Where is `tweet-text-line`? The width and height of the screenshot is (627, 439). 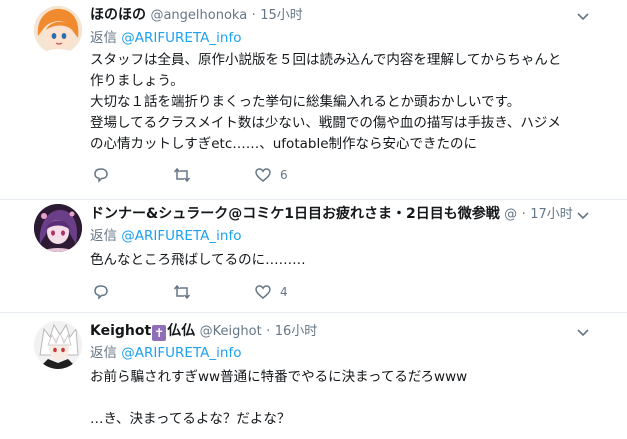
tweet-text-line is located at coordinates (350, 398).